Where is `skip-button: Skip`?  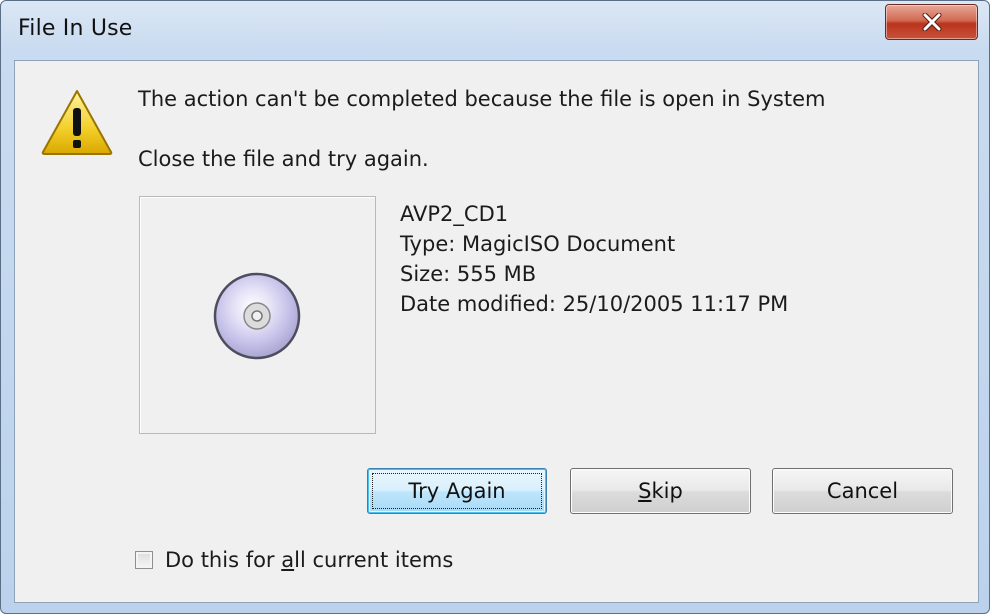 skip-button: Skip is located at coordinates (660, 491).